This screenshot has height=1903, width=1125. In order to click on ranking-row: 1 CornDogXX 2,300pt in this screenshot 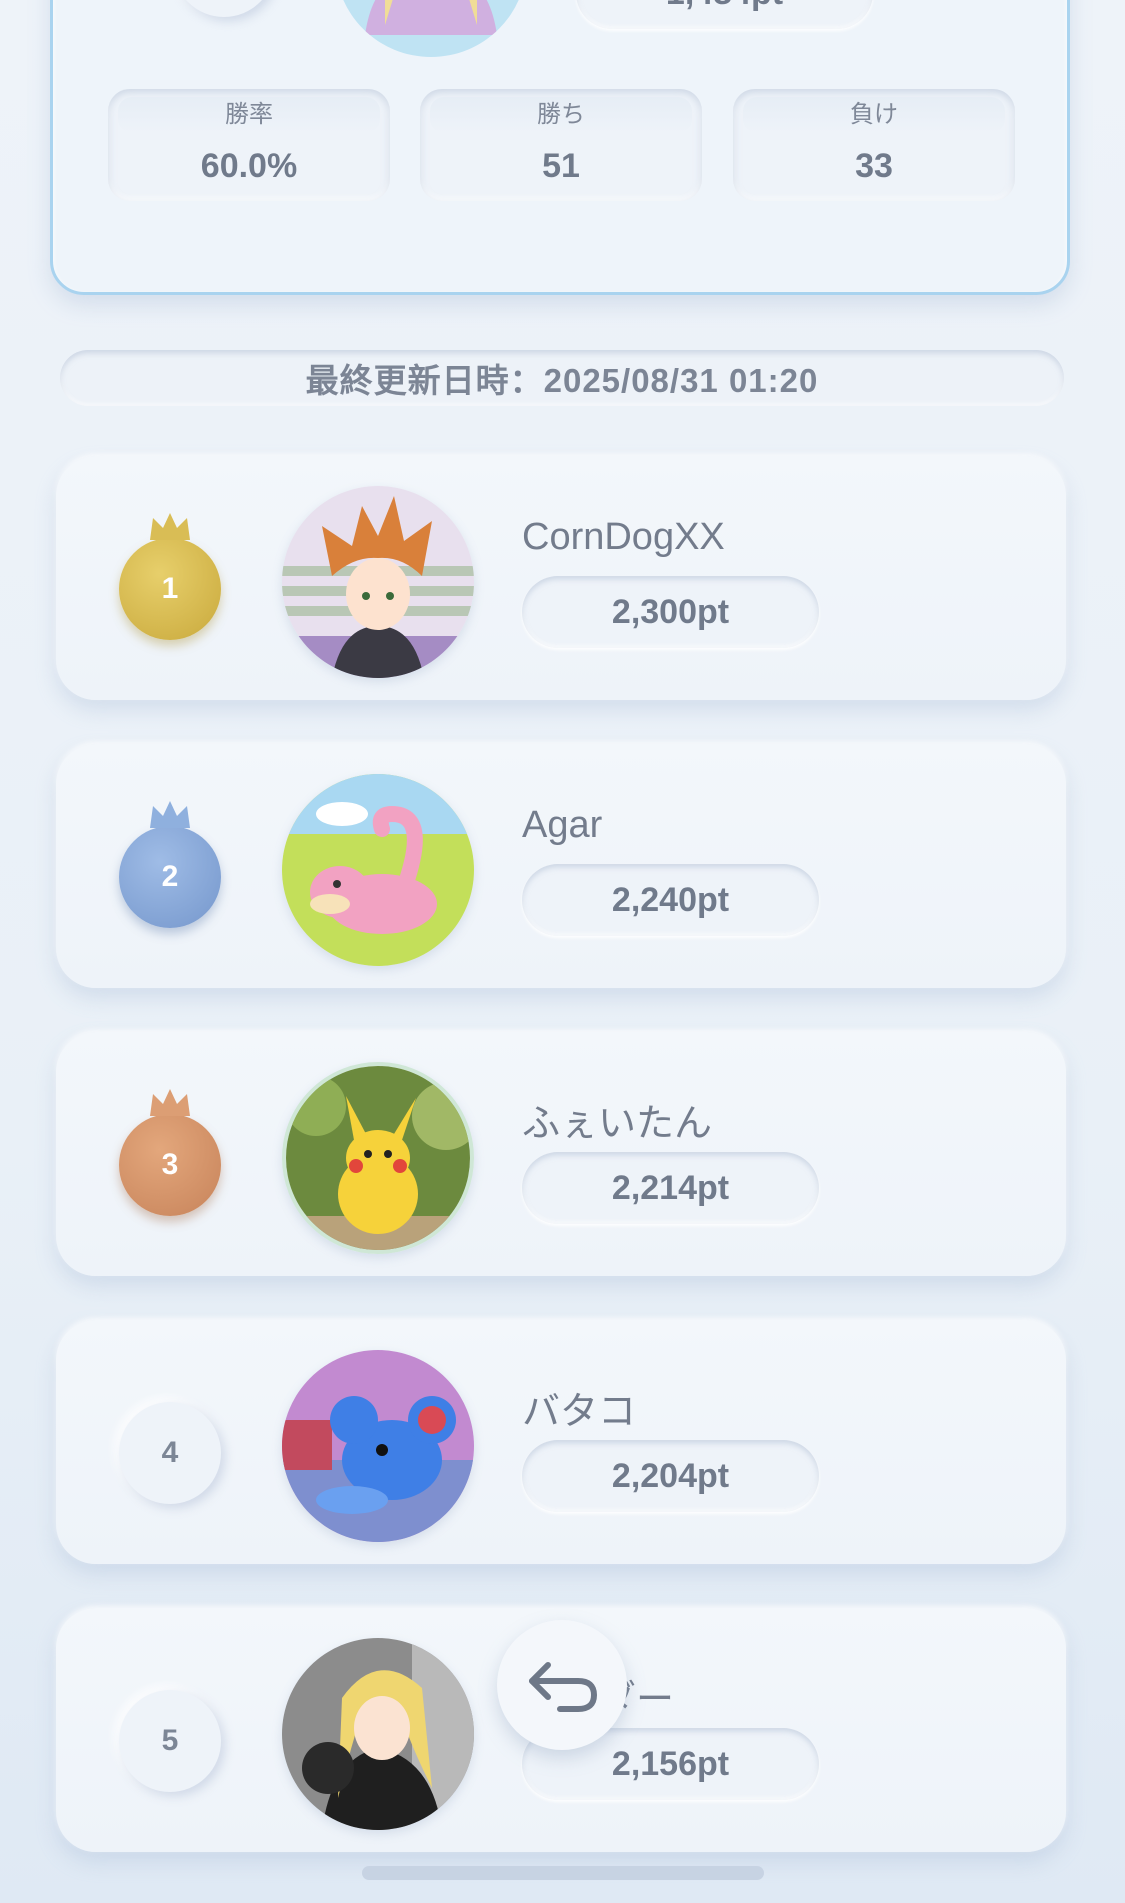, I will do `click(561, 578)`.